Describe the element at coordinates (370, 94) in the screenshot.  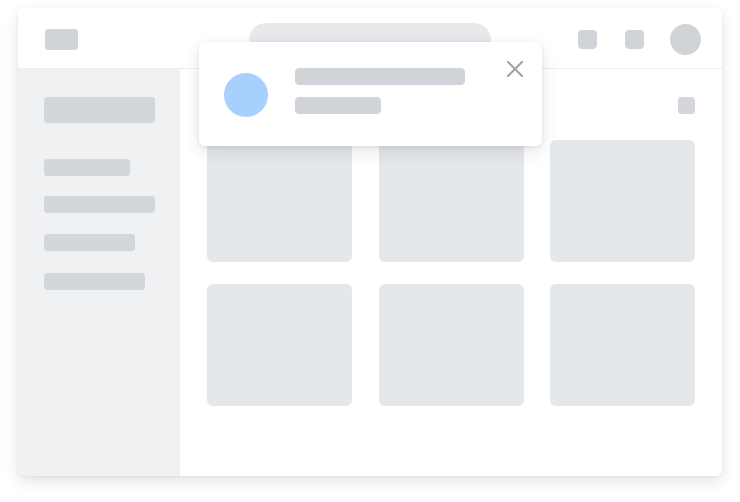
I see `notification-toast` at that location.